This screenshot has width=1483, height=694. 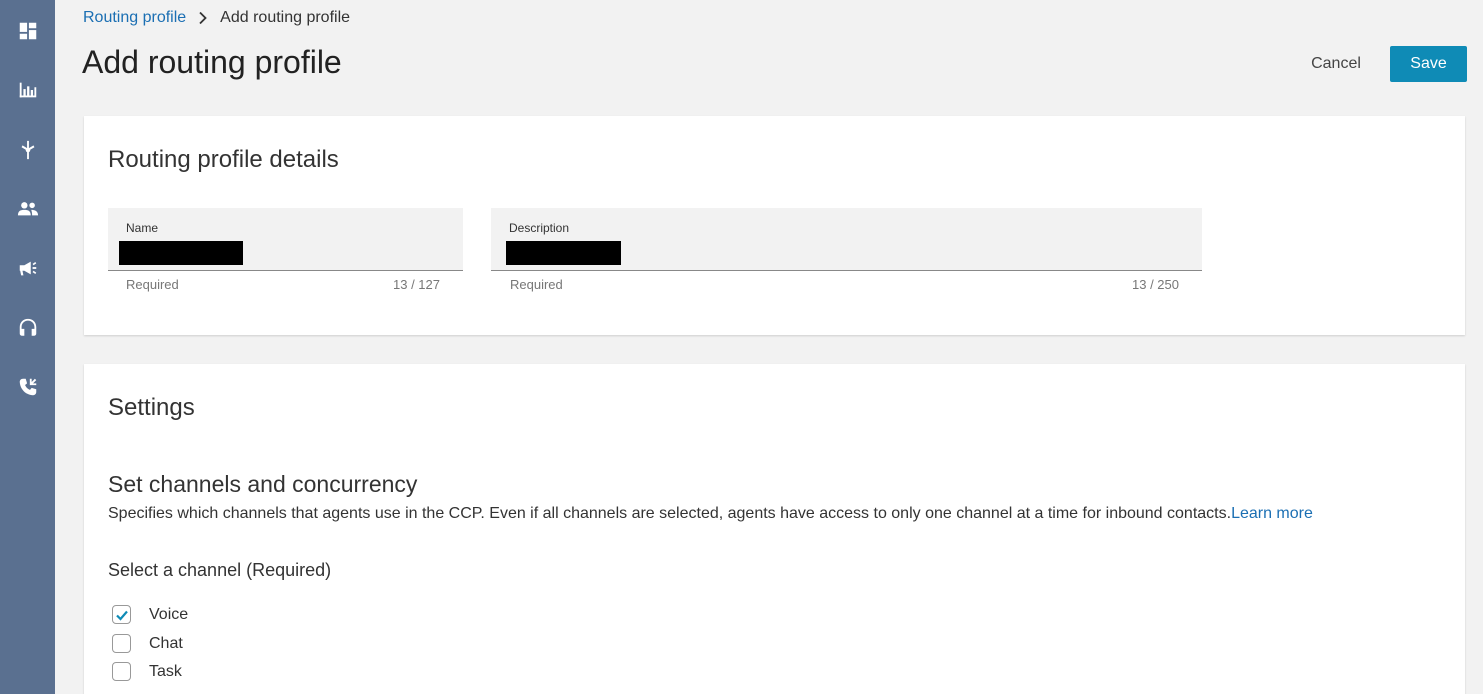 I want to click on name-input-redacted, so click(x=181, y=253).